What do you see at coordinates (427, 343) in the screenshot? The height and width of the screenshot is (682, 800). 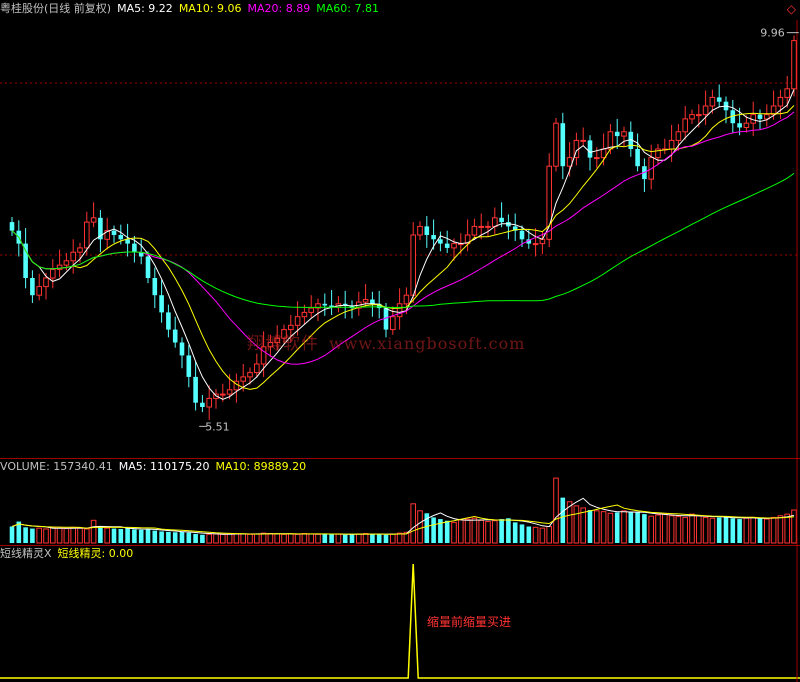 I see `watermark-url: www.xiangbosoft.com` at bounding box center [427, 343].